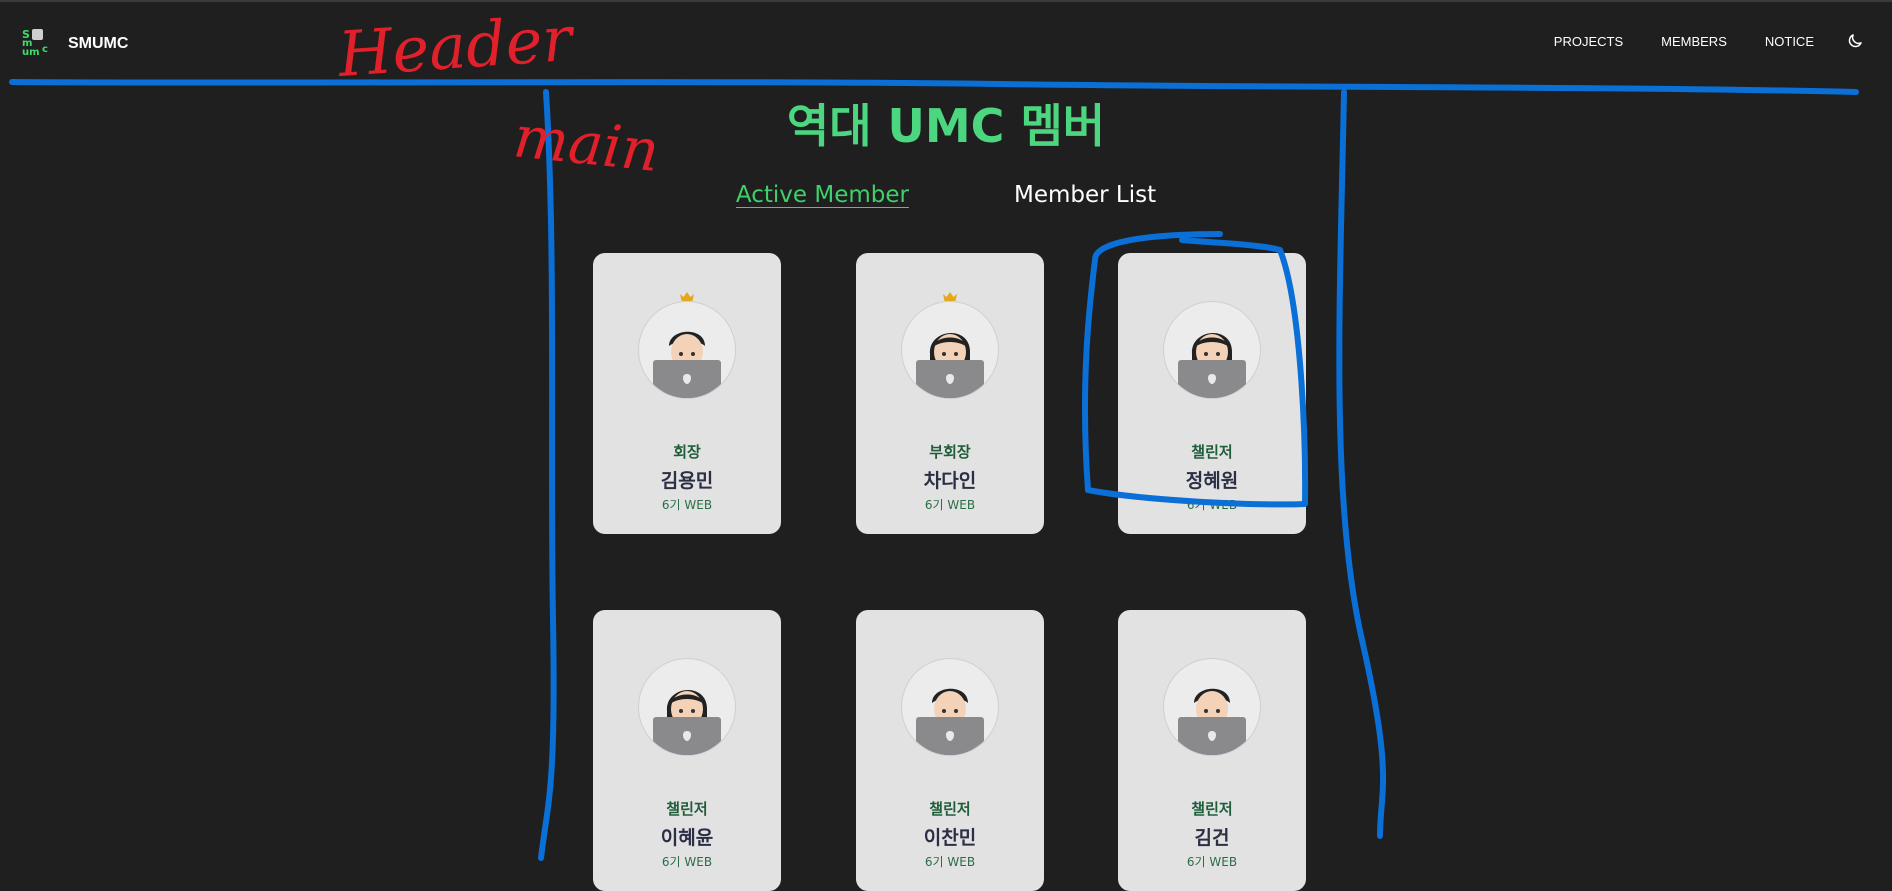  What do you see at coordinates (950, 481) in the screenshot?
I see `member-name: 차다인` at bounding box center [950, 481].